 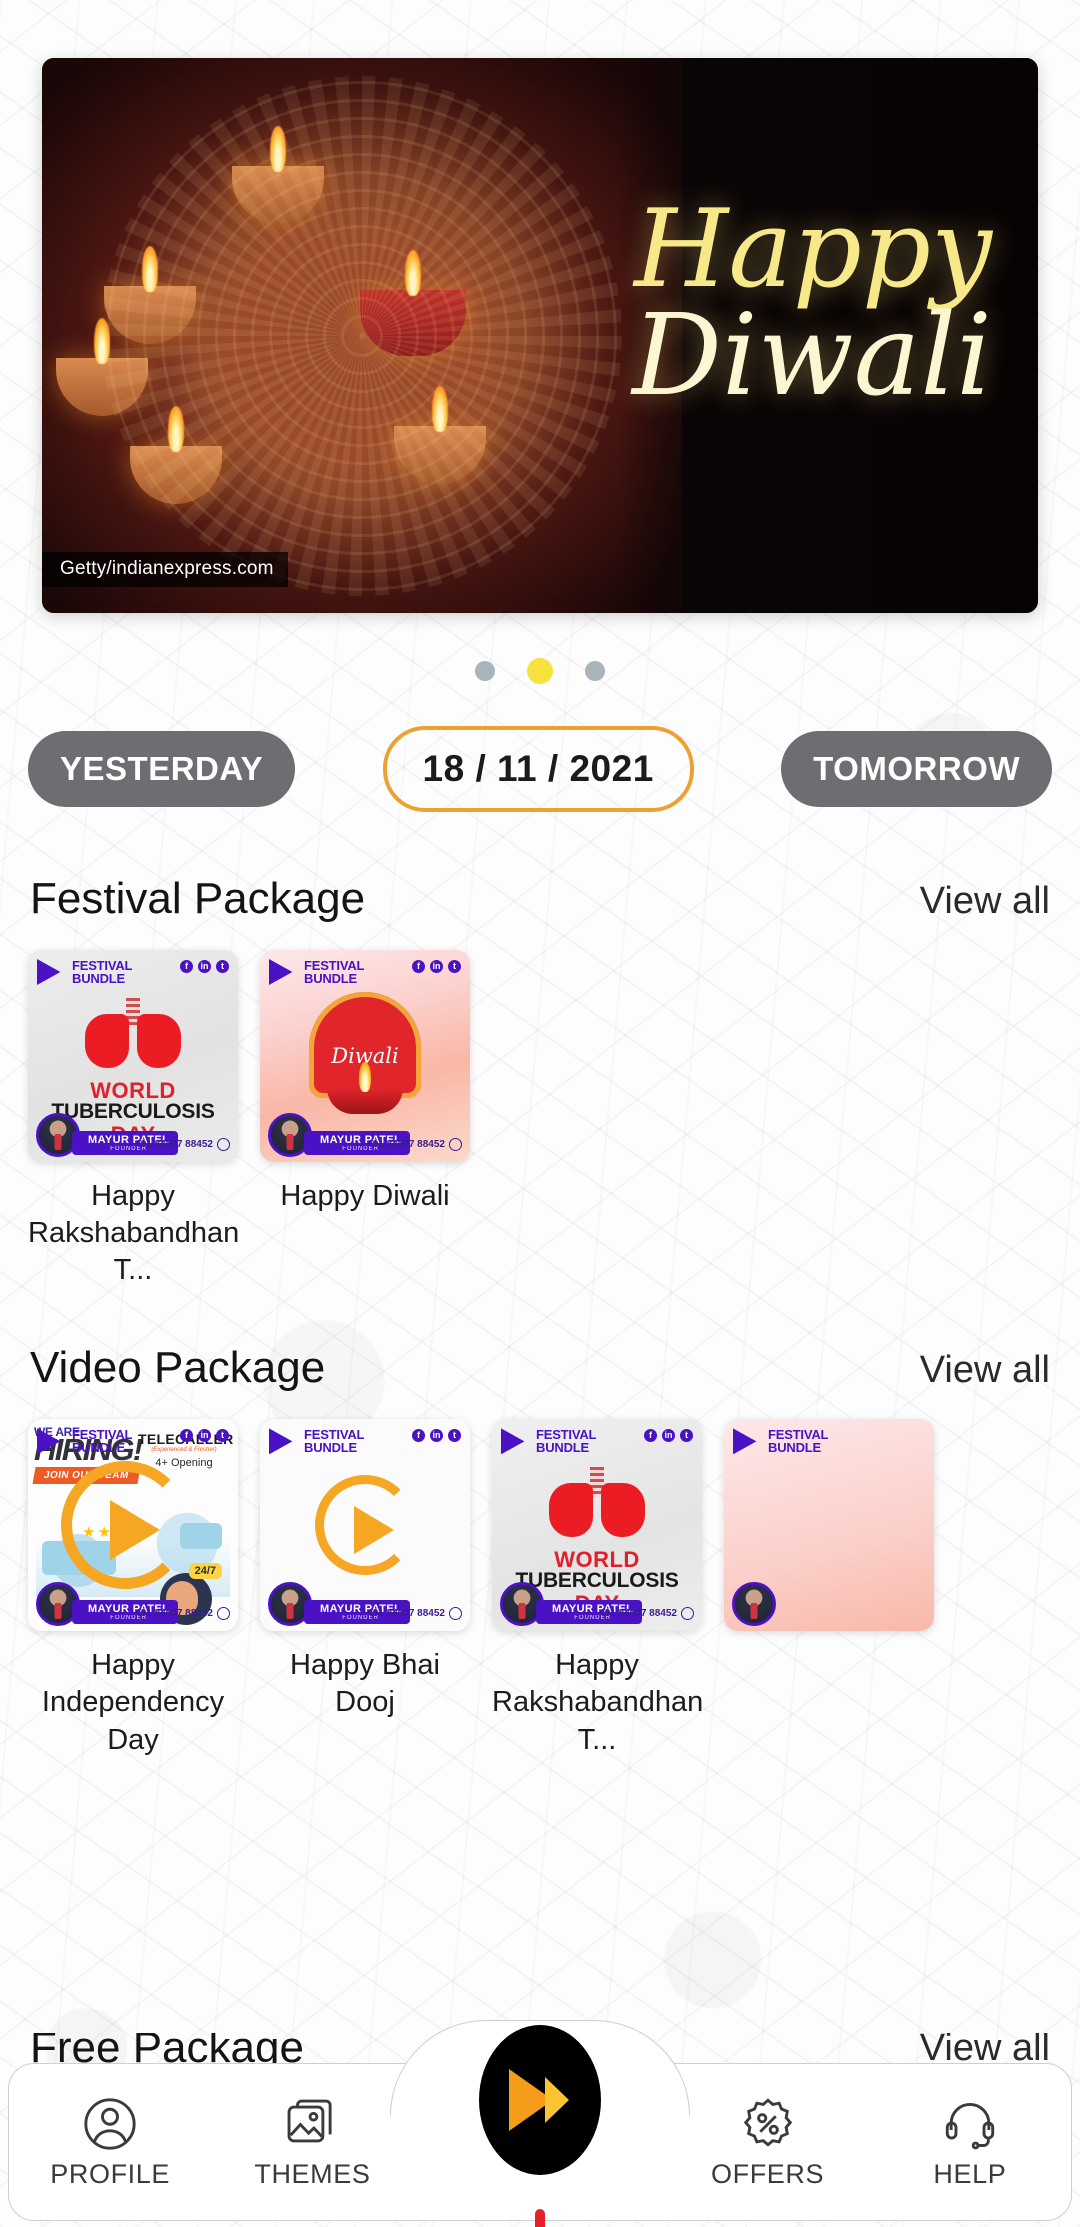 I want to click on nav-label-offers: OFFERS, so click(x=768, y=2173).